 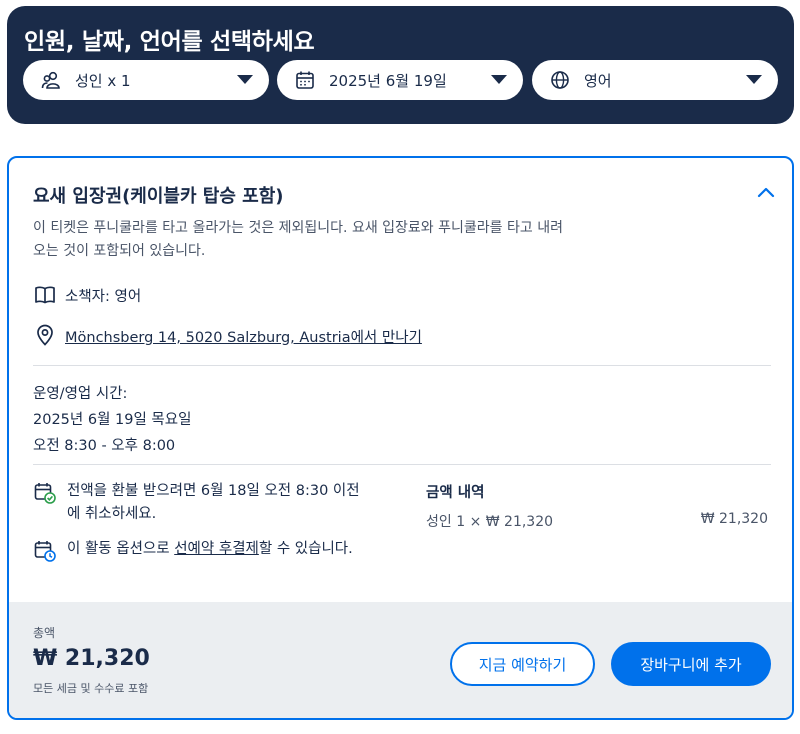 What do you see at coordinates (50, 80) in the screenshot?
I see `people-icon` at bounding box center [50, 80].